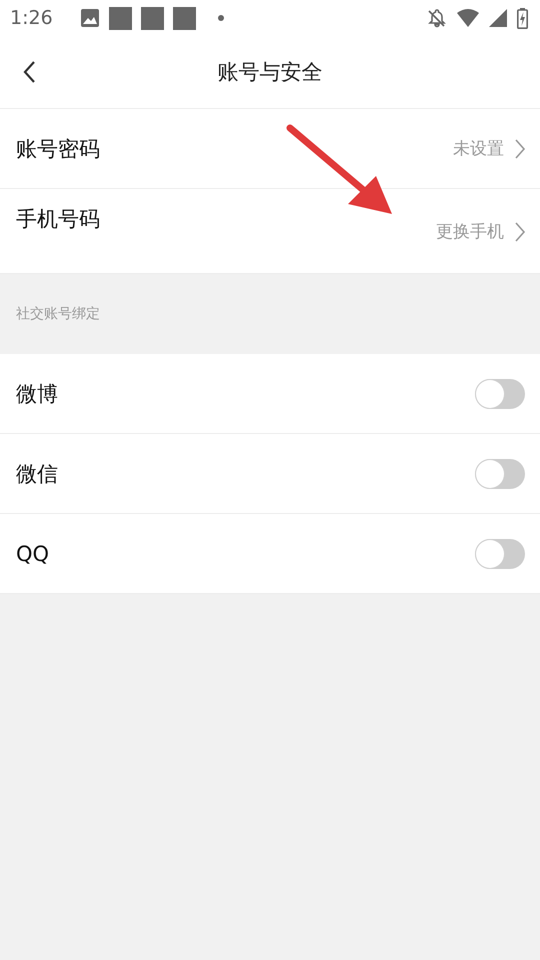 This screenshot has height=960, width=540. What do you see at coordinates (33, 554) in the screenshot?
I see `account-label: QQ` at bounding box center [33, 554].